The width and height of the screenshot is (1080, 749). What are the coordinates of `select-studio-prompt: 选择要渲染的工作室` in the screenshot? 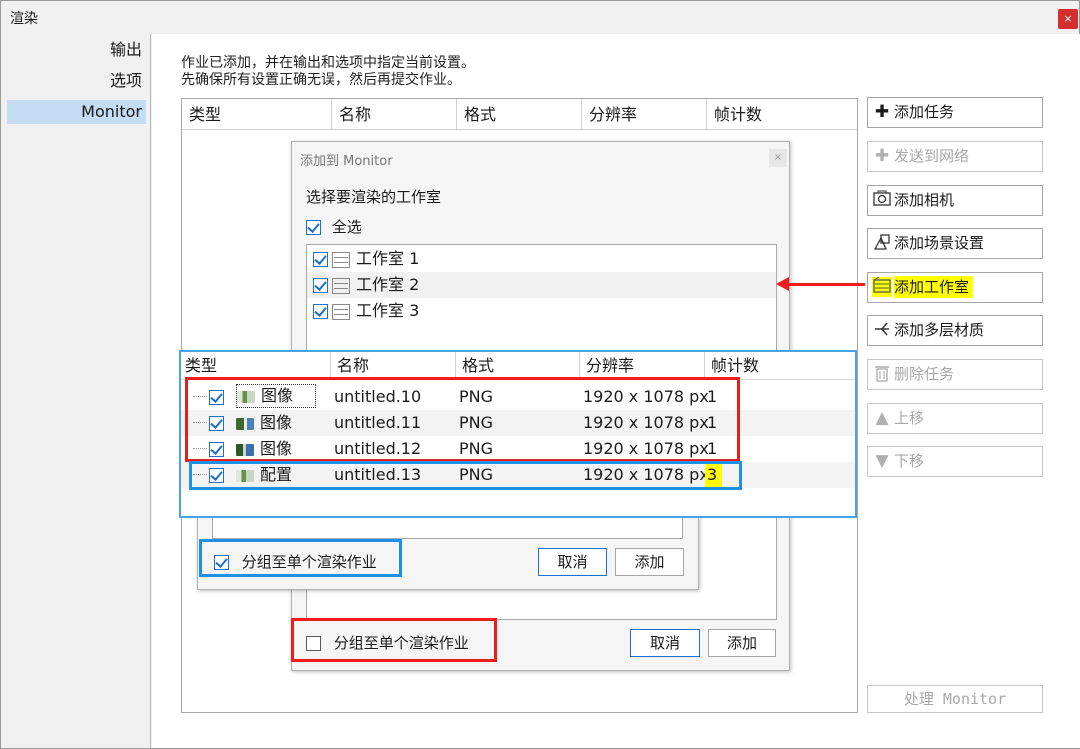 It's located at (374, 197).